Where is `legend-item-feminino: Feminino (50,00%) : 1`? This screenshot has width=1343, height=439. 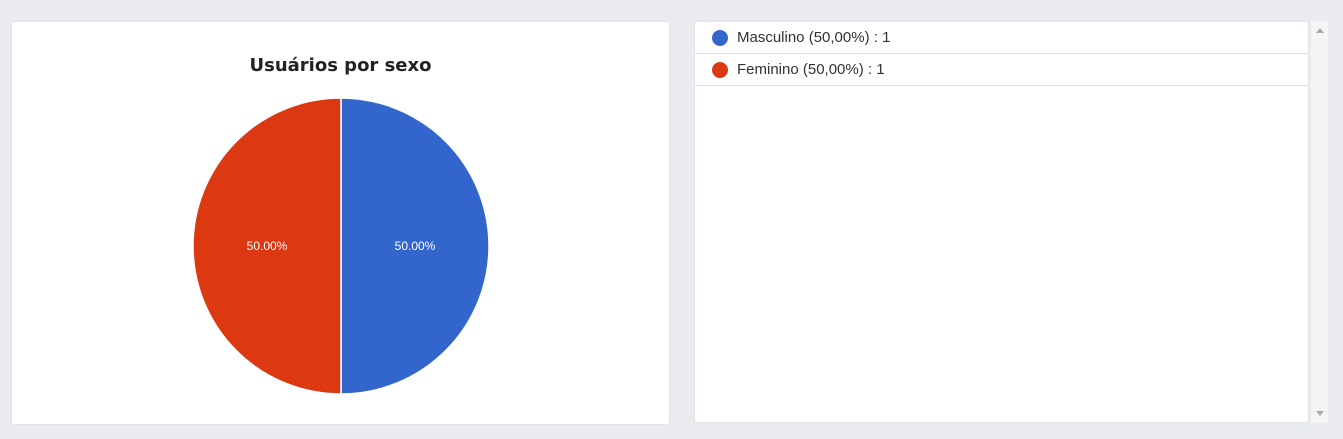 legend-item-feminino: Feminino (50,00%) : 1 is located at coordinates (1001, 70).